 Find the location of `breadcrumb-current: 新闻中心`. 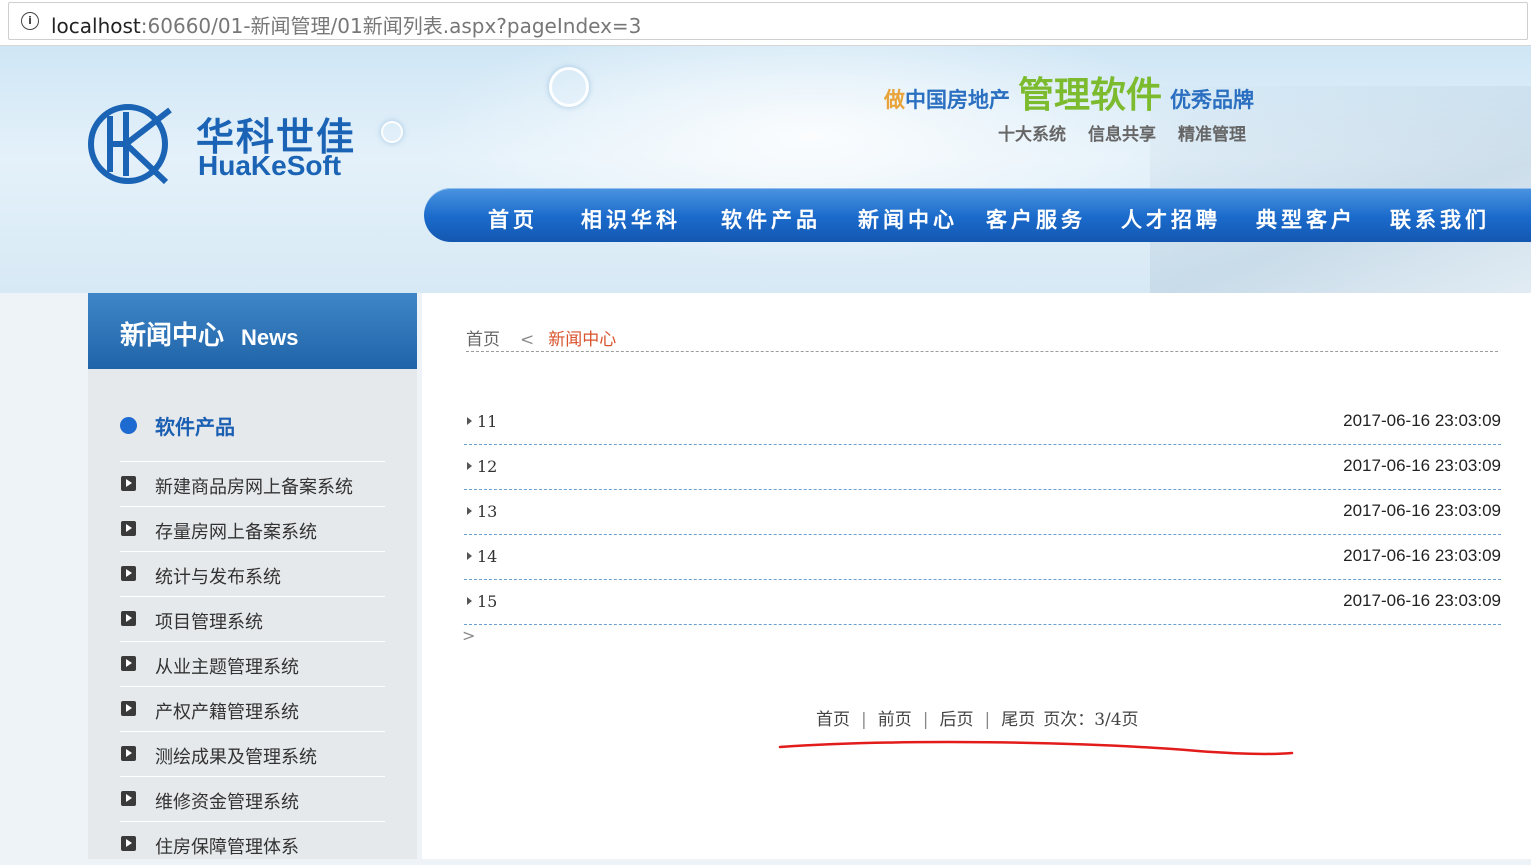

breadcrumb-current: 新闻中心 is located at coordinates (582, 340).